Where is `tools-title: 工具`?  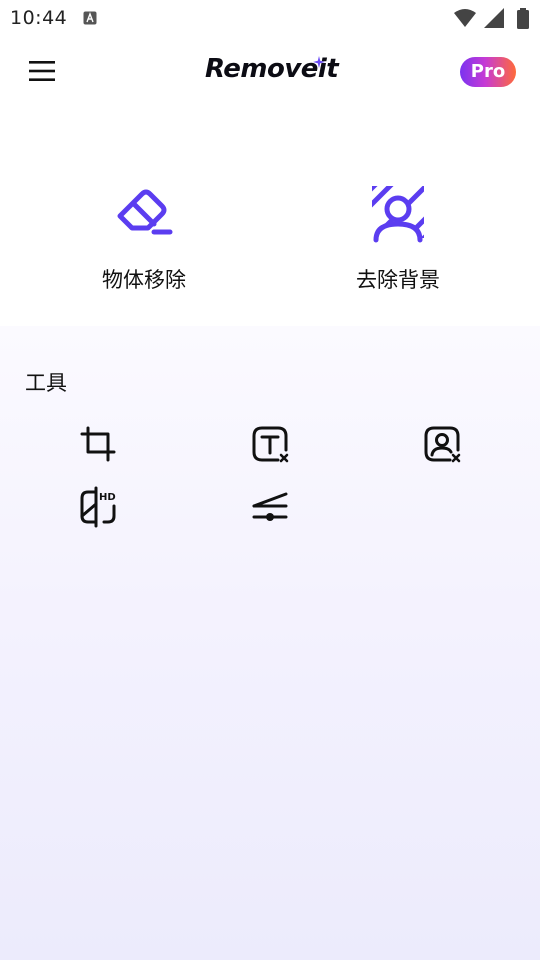
tools-title: 工具 is located at coordinates (46, 383).